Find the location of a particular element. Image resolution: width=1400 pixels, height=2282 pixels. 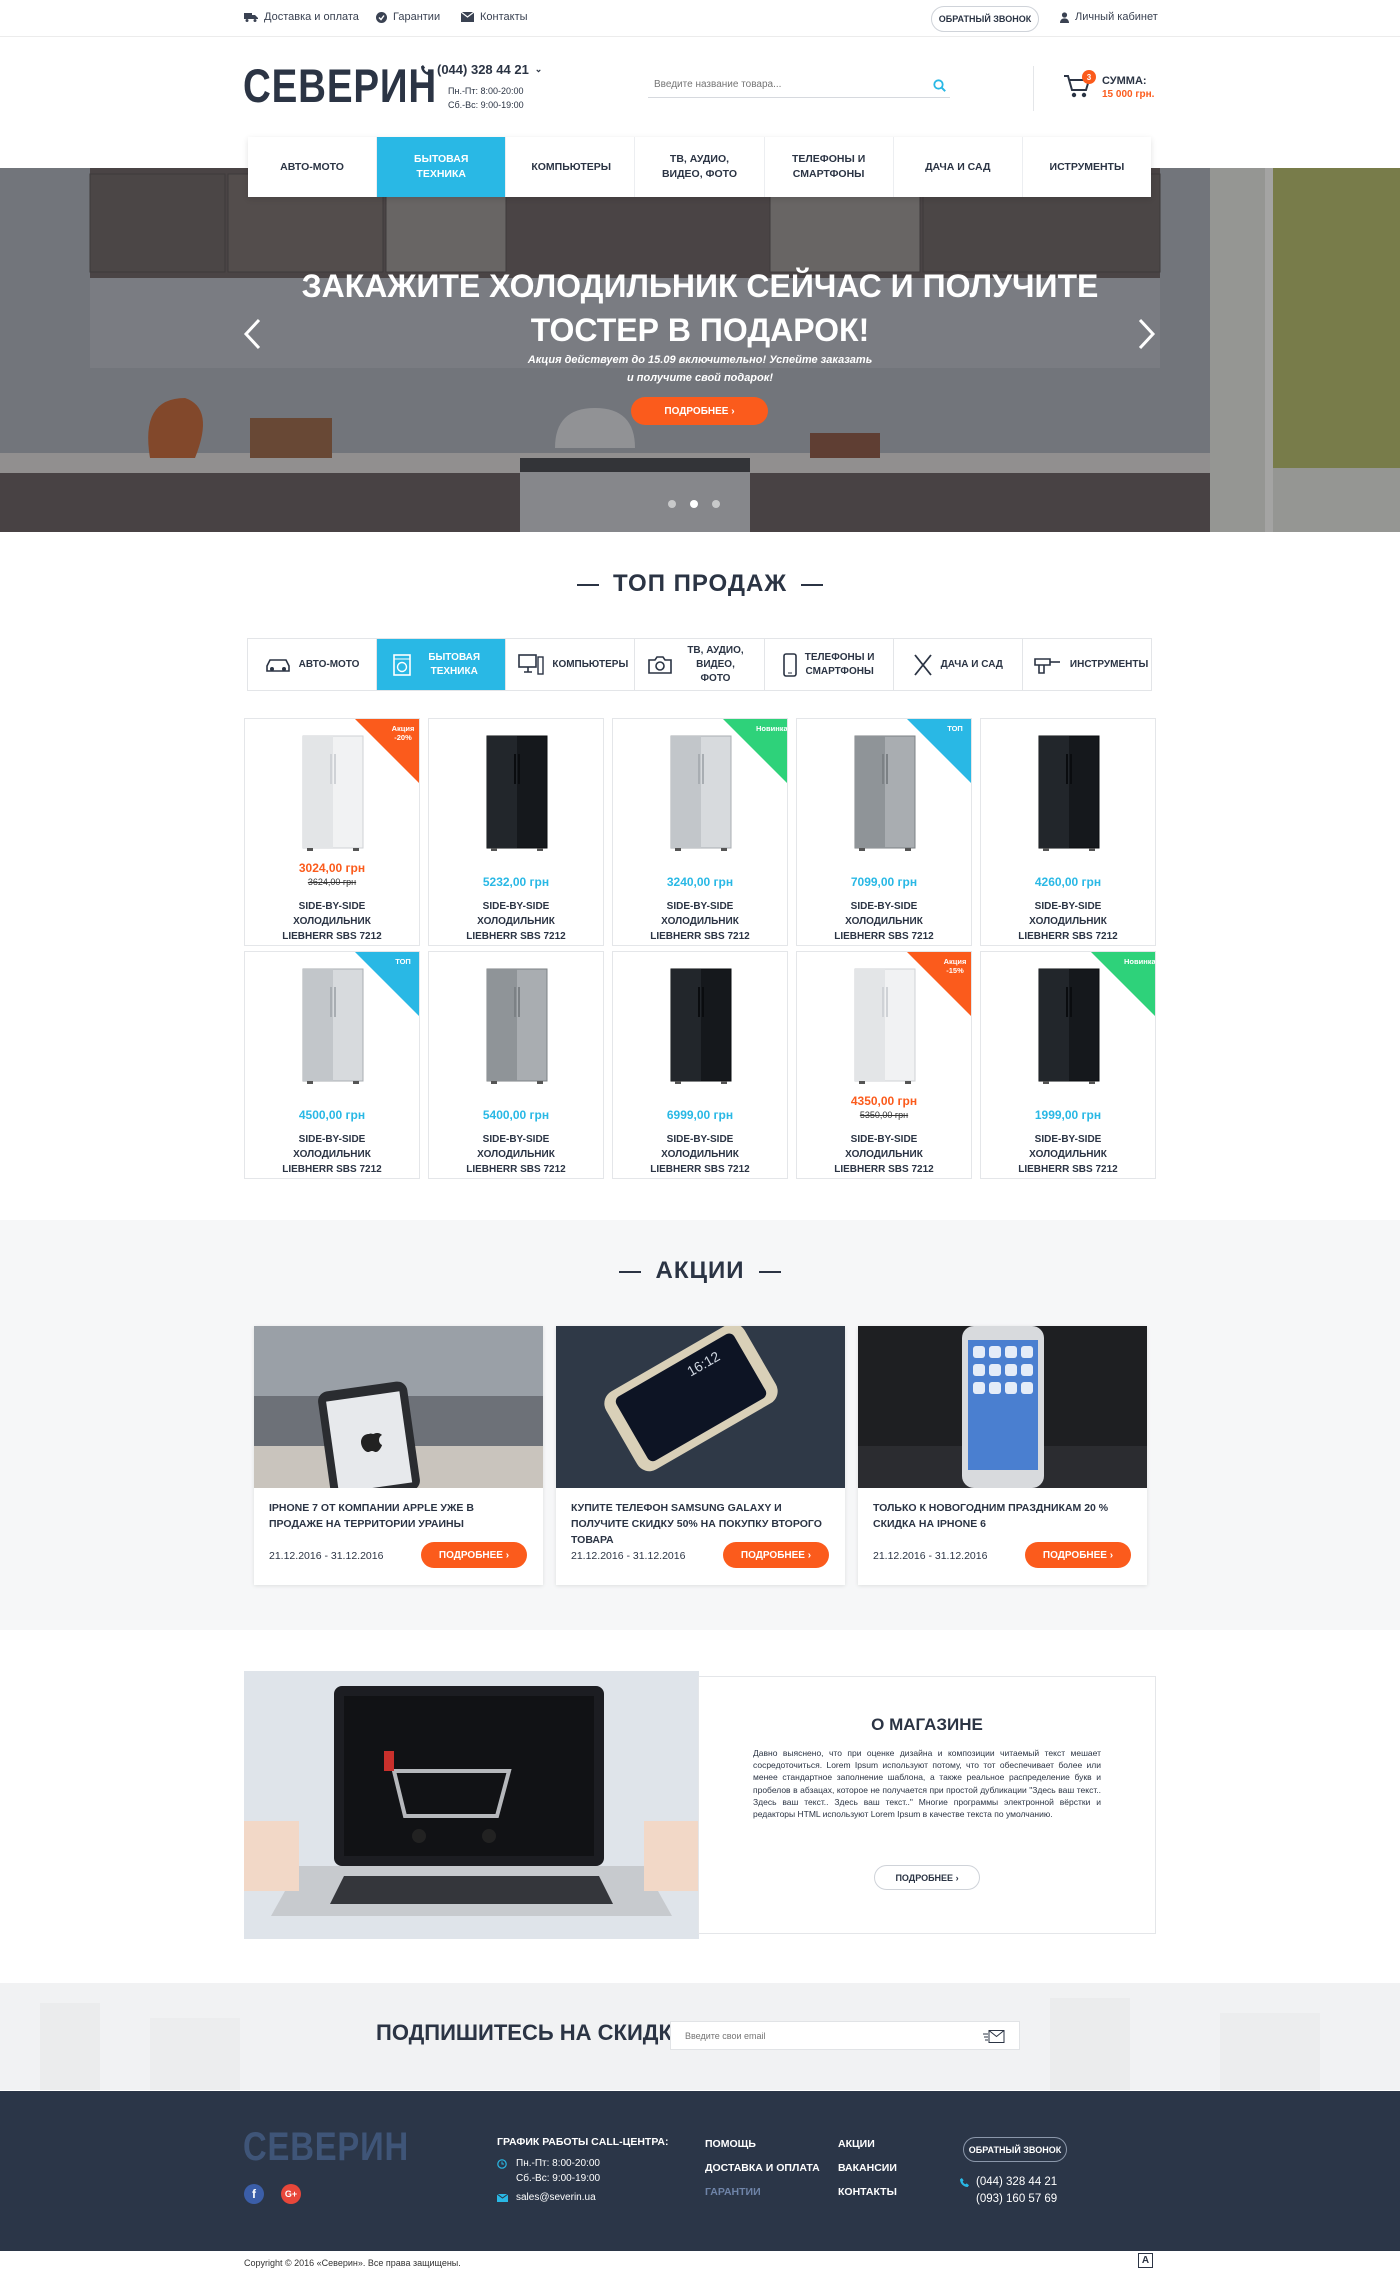

nav-item: Бытовая техника is located at coordinates (442, 167).